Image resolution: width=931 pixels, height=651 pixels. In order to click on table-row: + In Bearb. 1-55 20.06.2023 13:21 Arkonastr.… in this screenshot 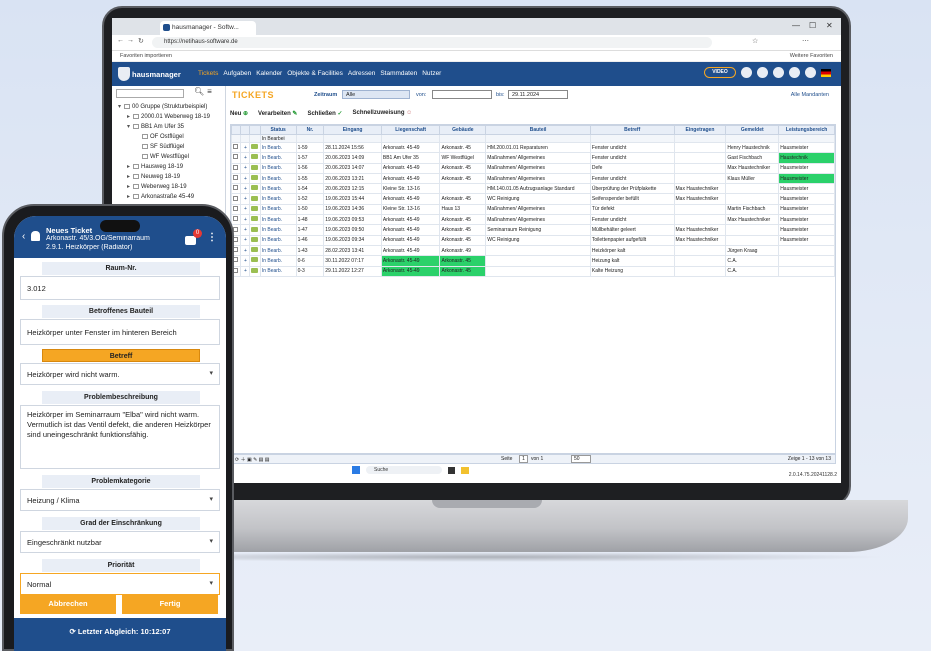, I will do `click(533, 178)`.